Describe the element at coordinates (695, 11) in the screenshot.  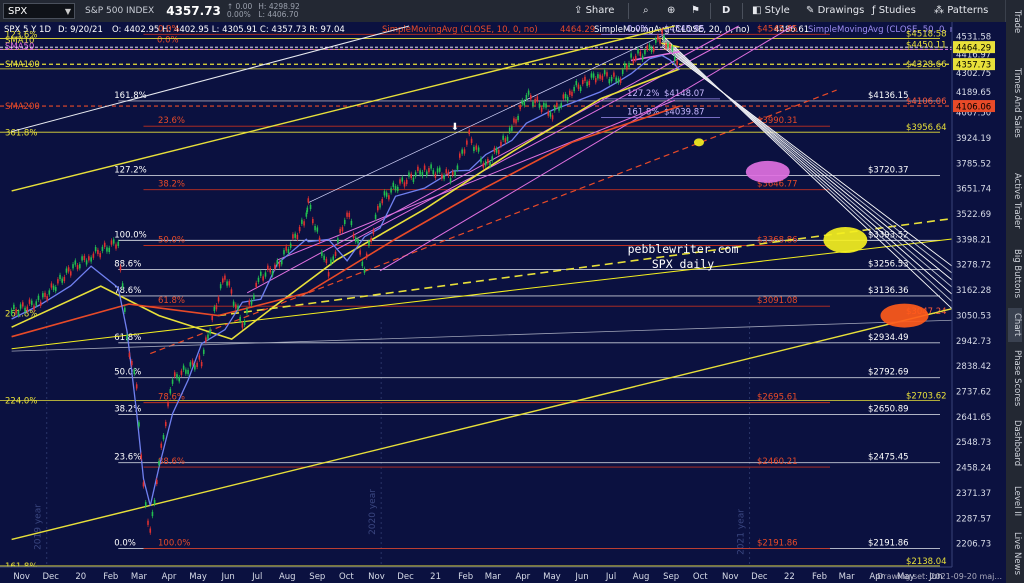
I see `flag-icon: ⚑` at that location.